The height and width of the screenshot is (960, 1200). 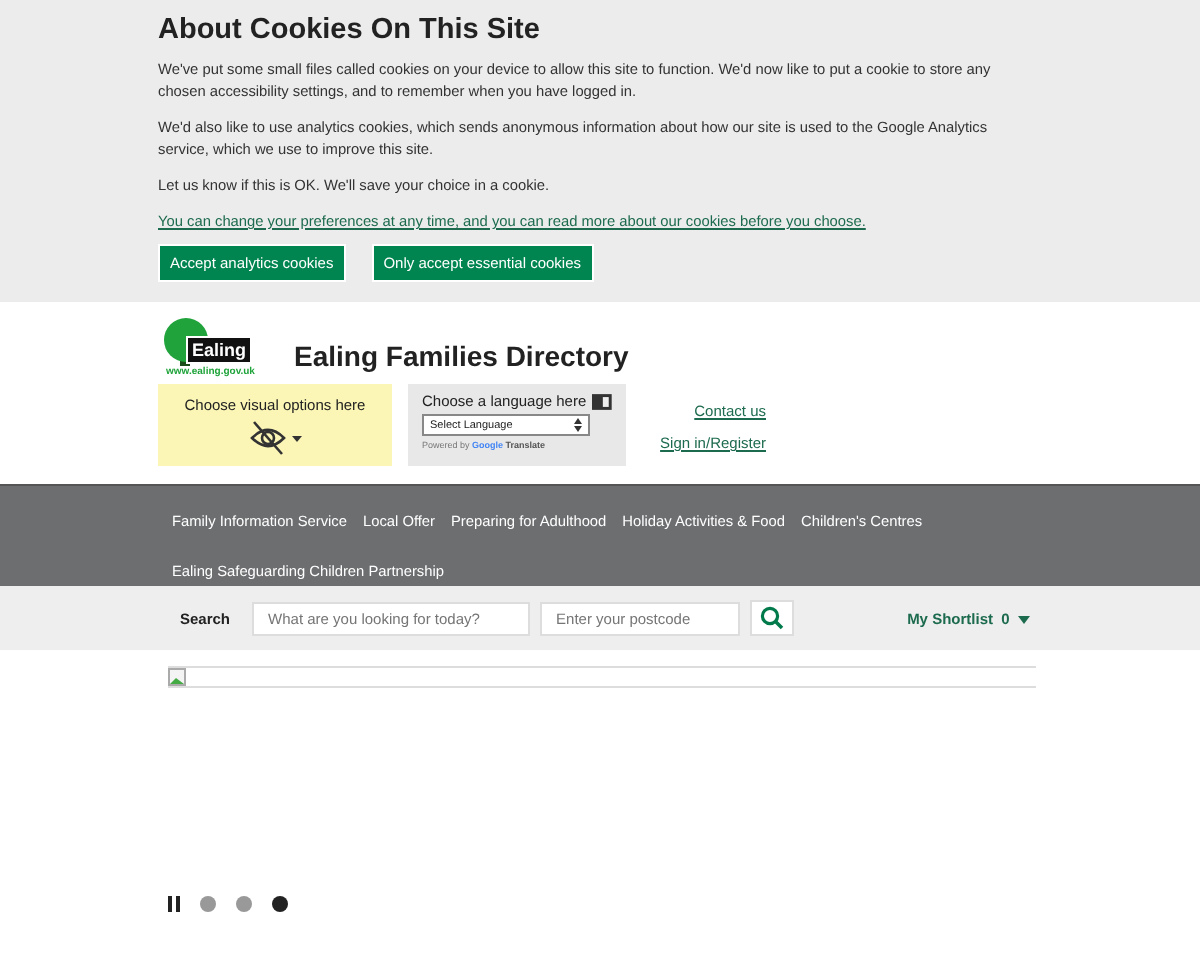 What do you see at coordinates (174, 904) in the screenshot?
I see `pause-icon` at bounding box center [174, 904].